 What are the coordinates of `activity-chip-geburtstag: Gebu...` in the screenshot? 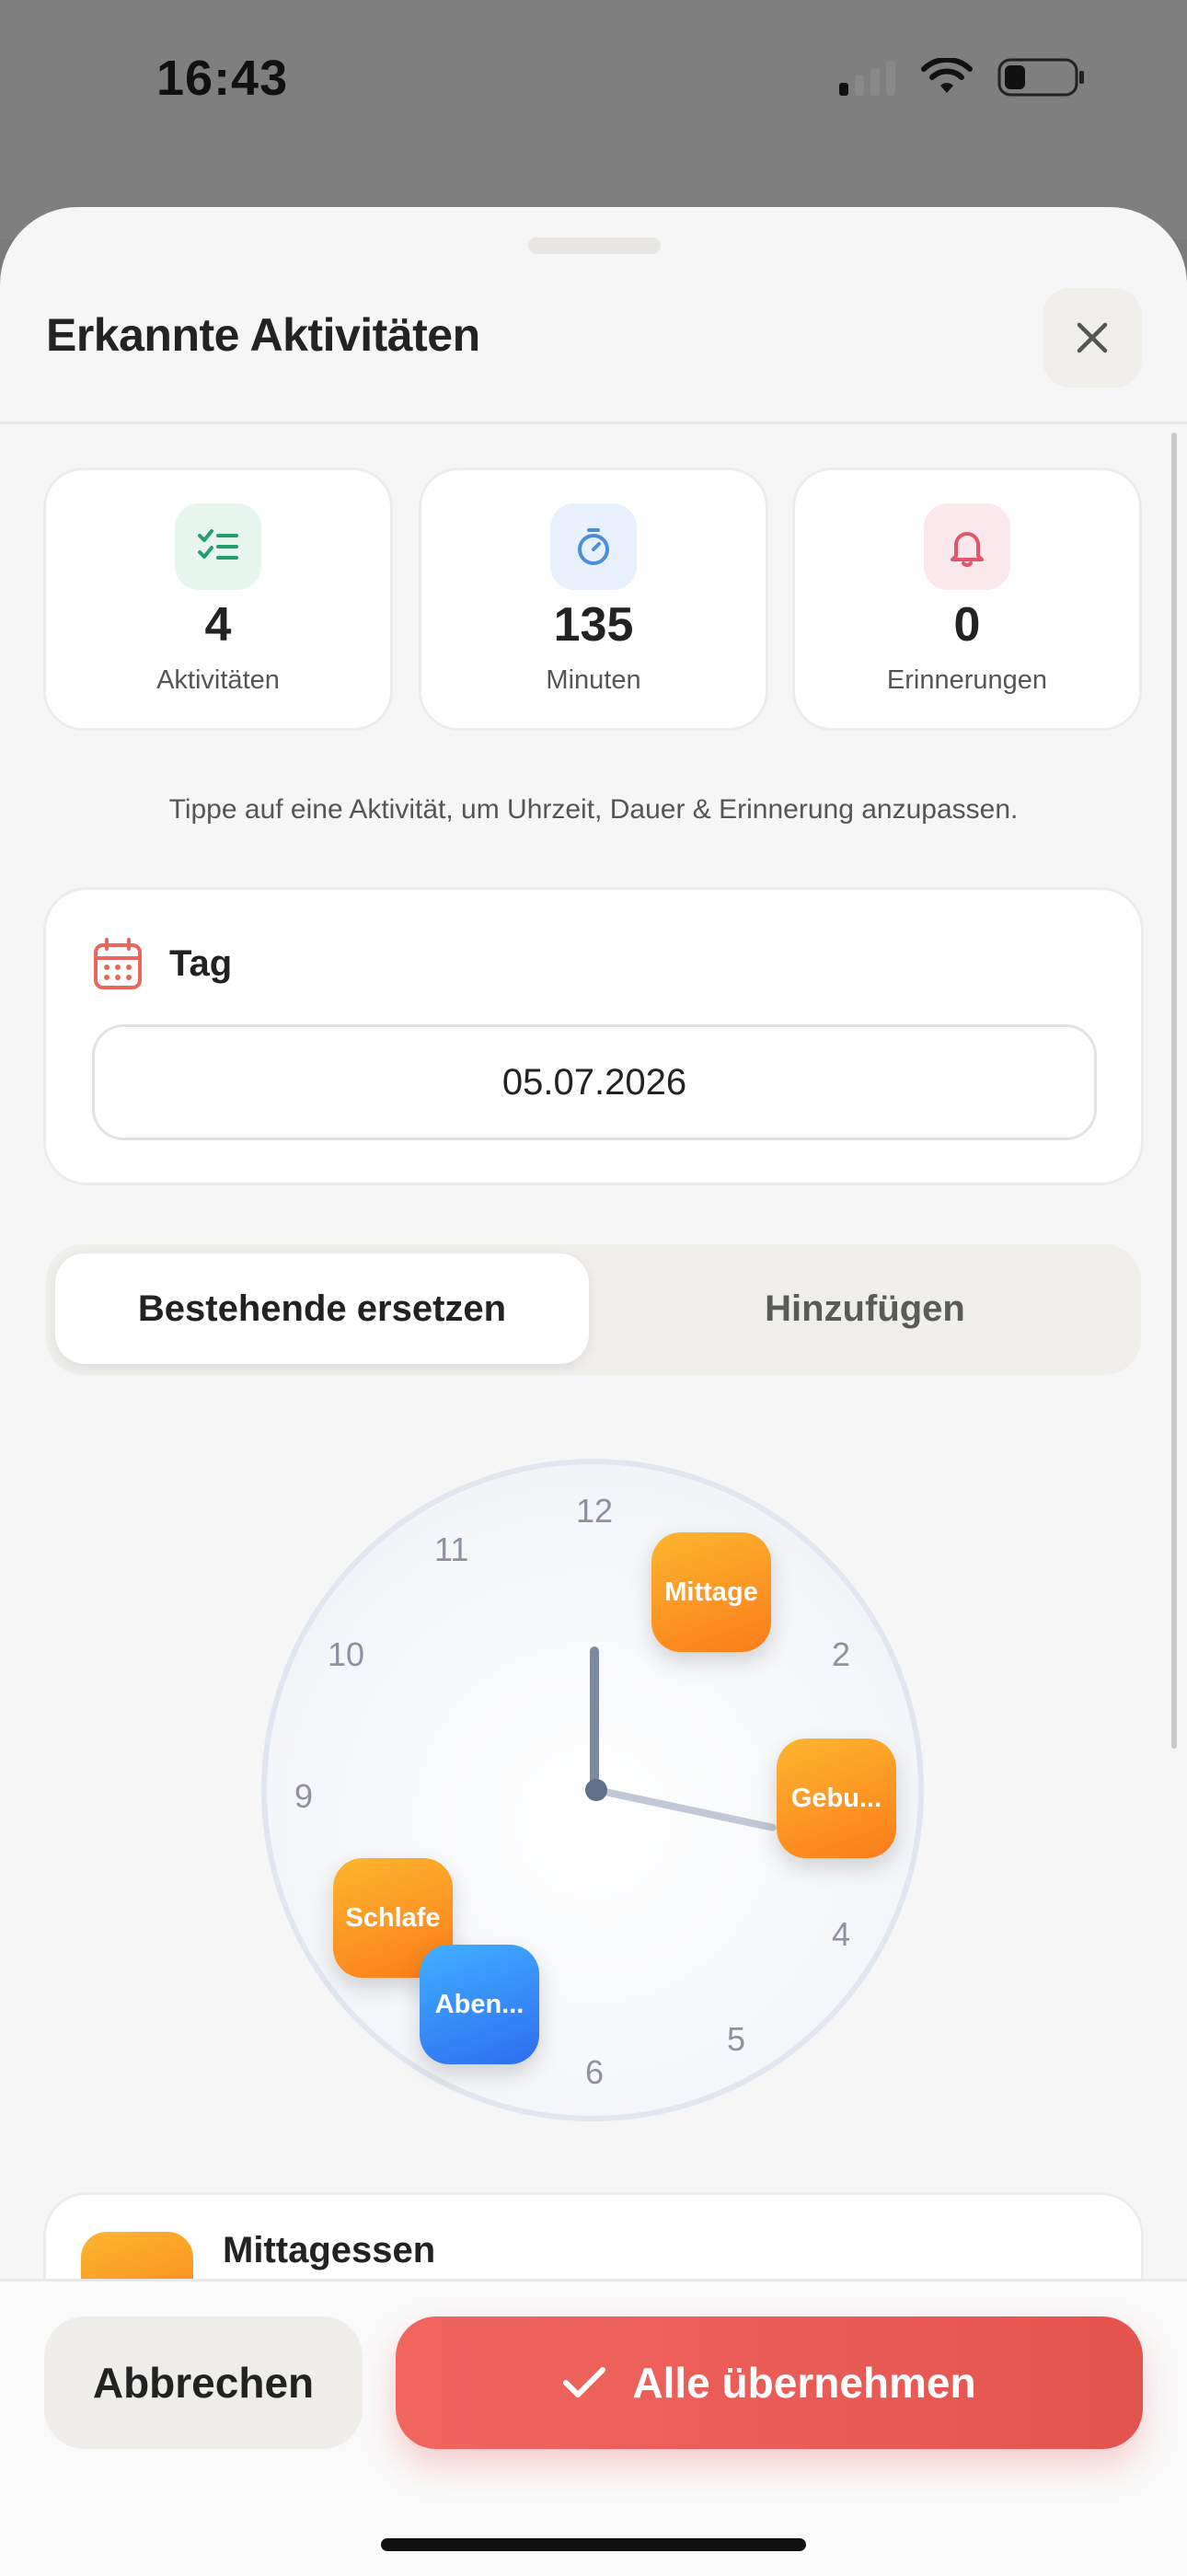 It's located at (836, 1798).